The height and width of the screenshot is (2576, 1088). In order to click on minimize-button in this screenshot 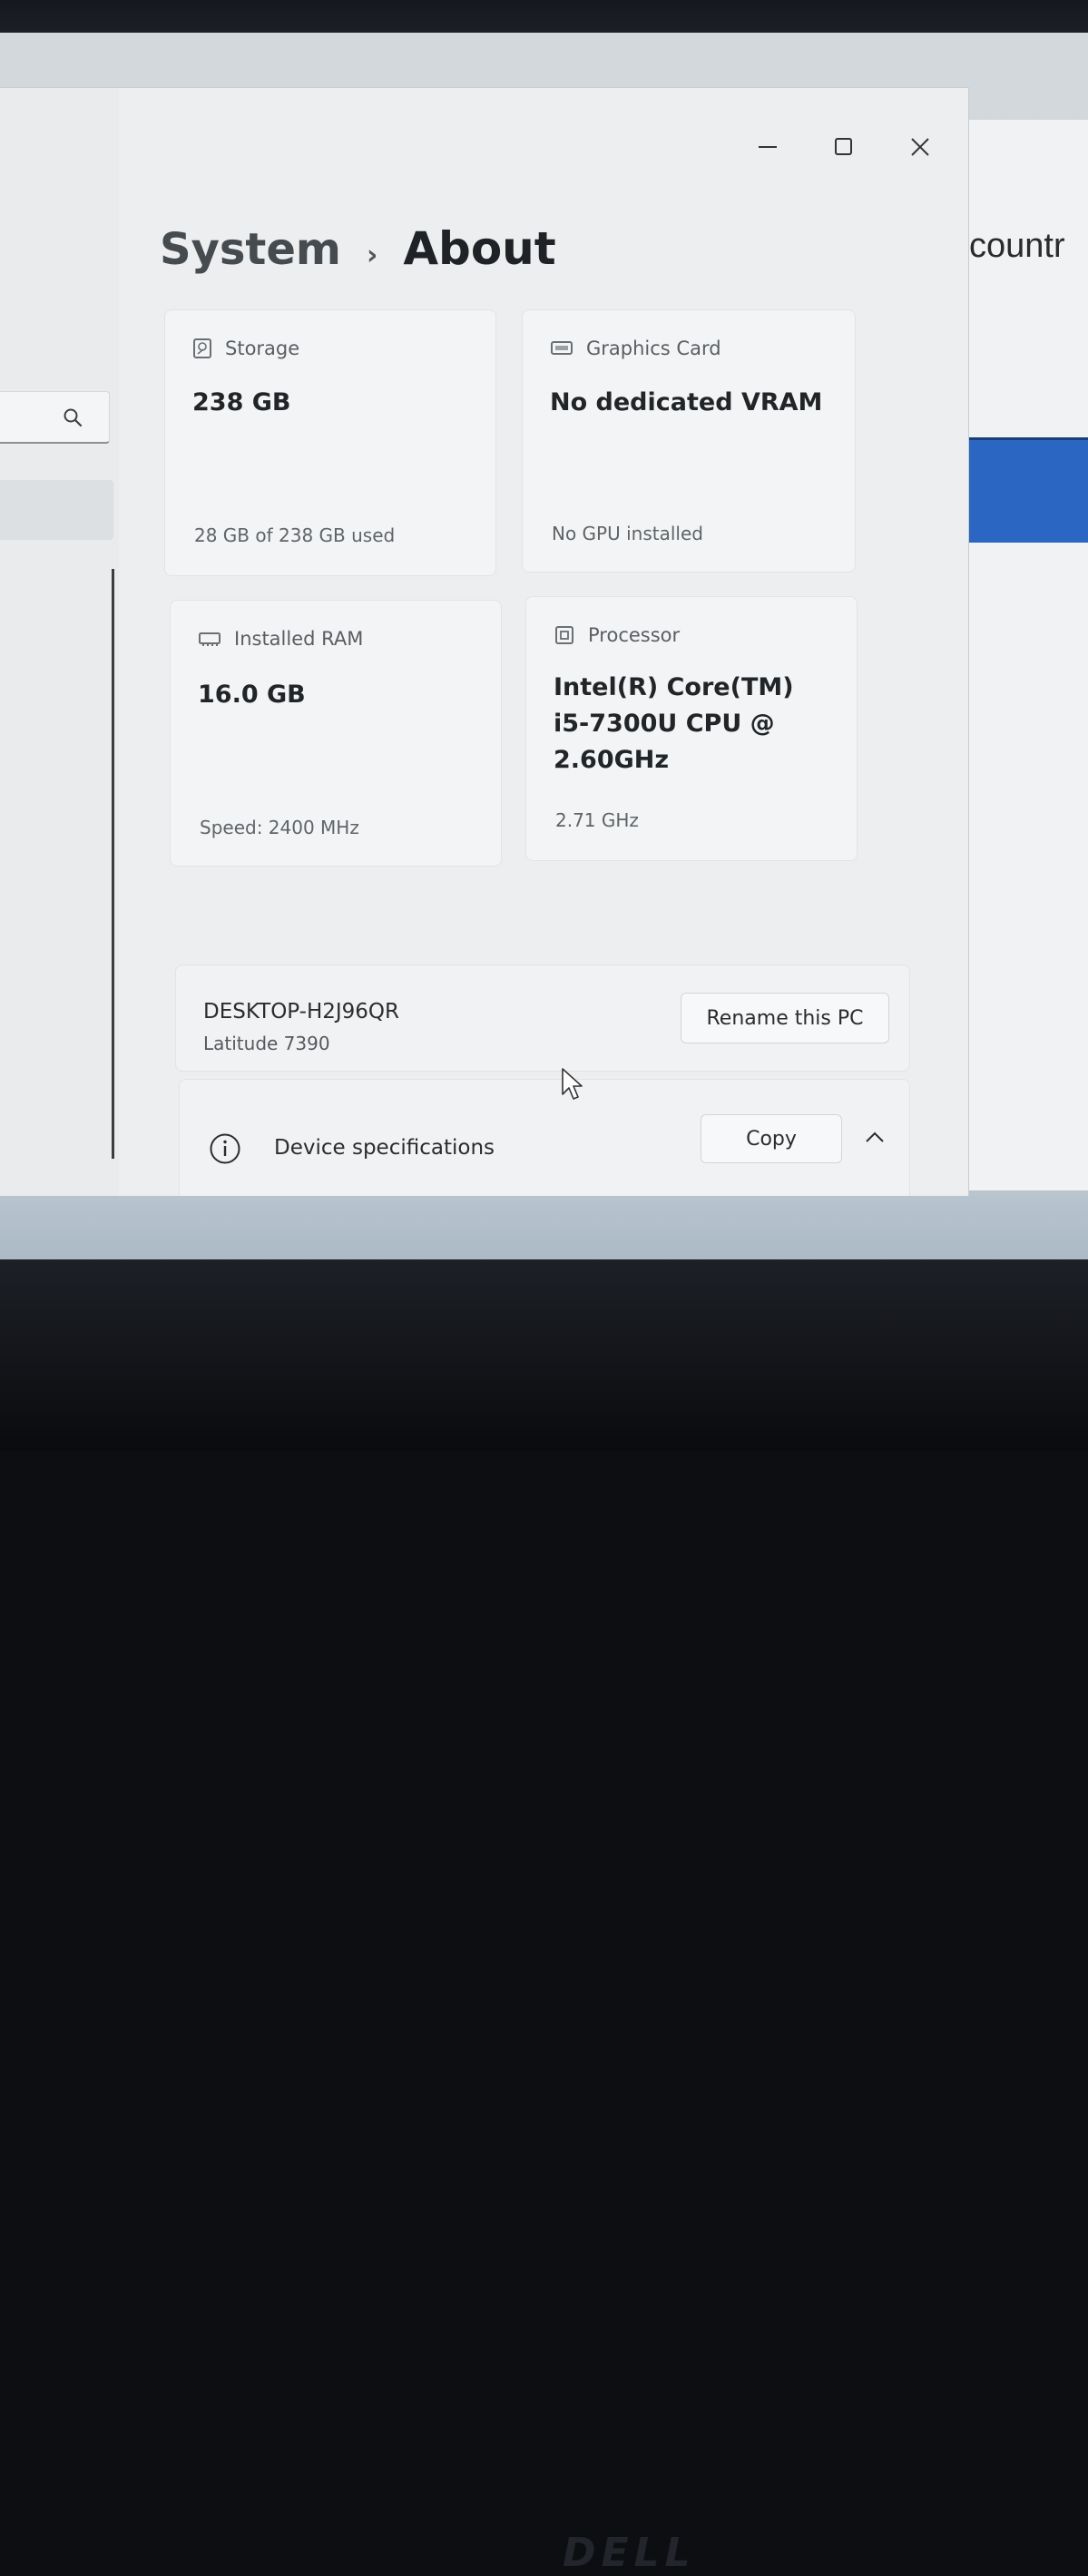, I will do `click(768, 147)`.